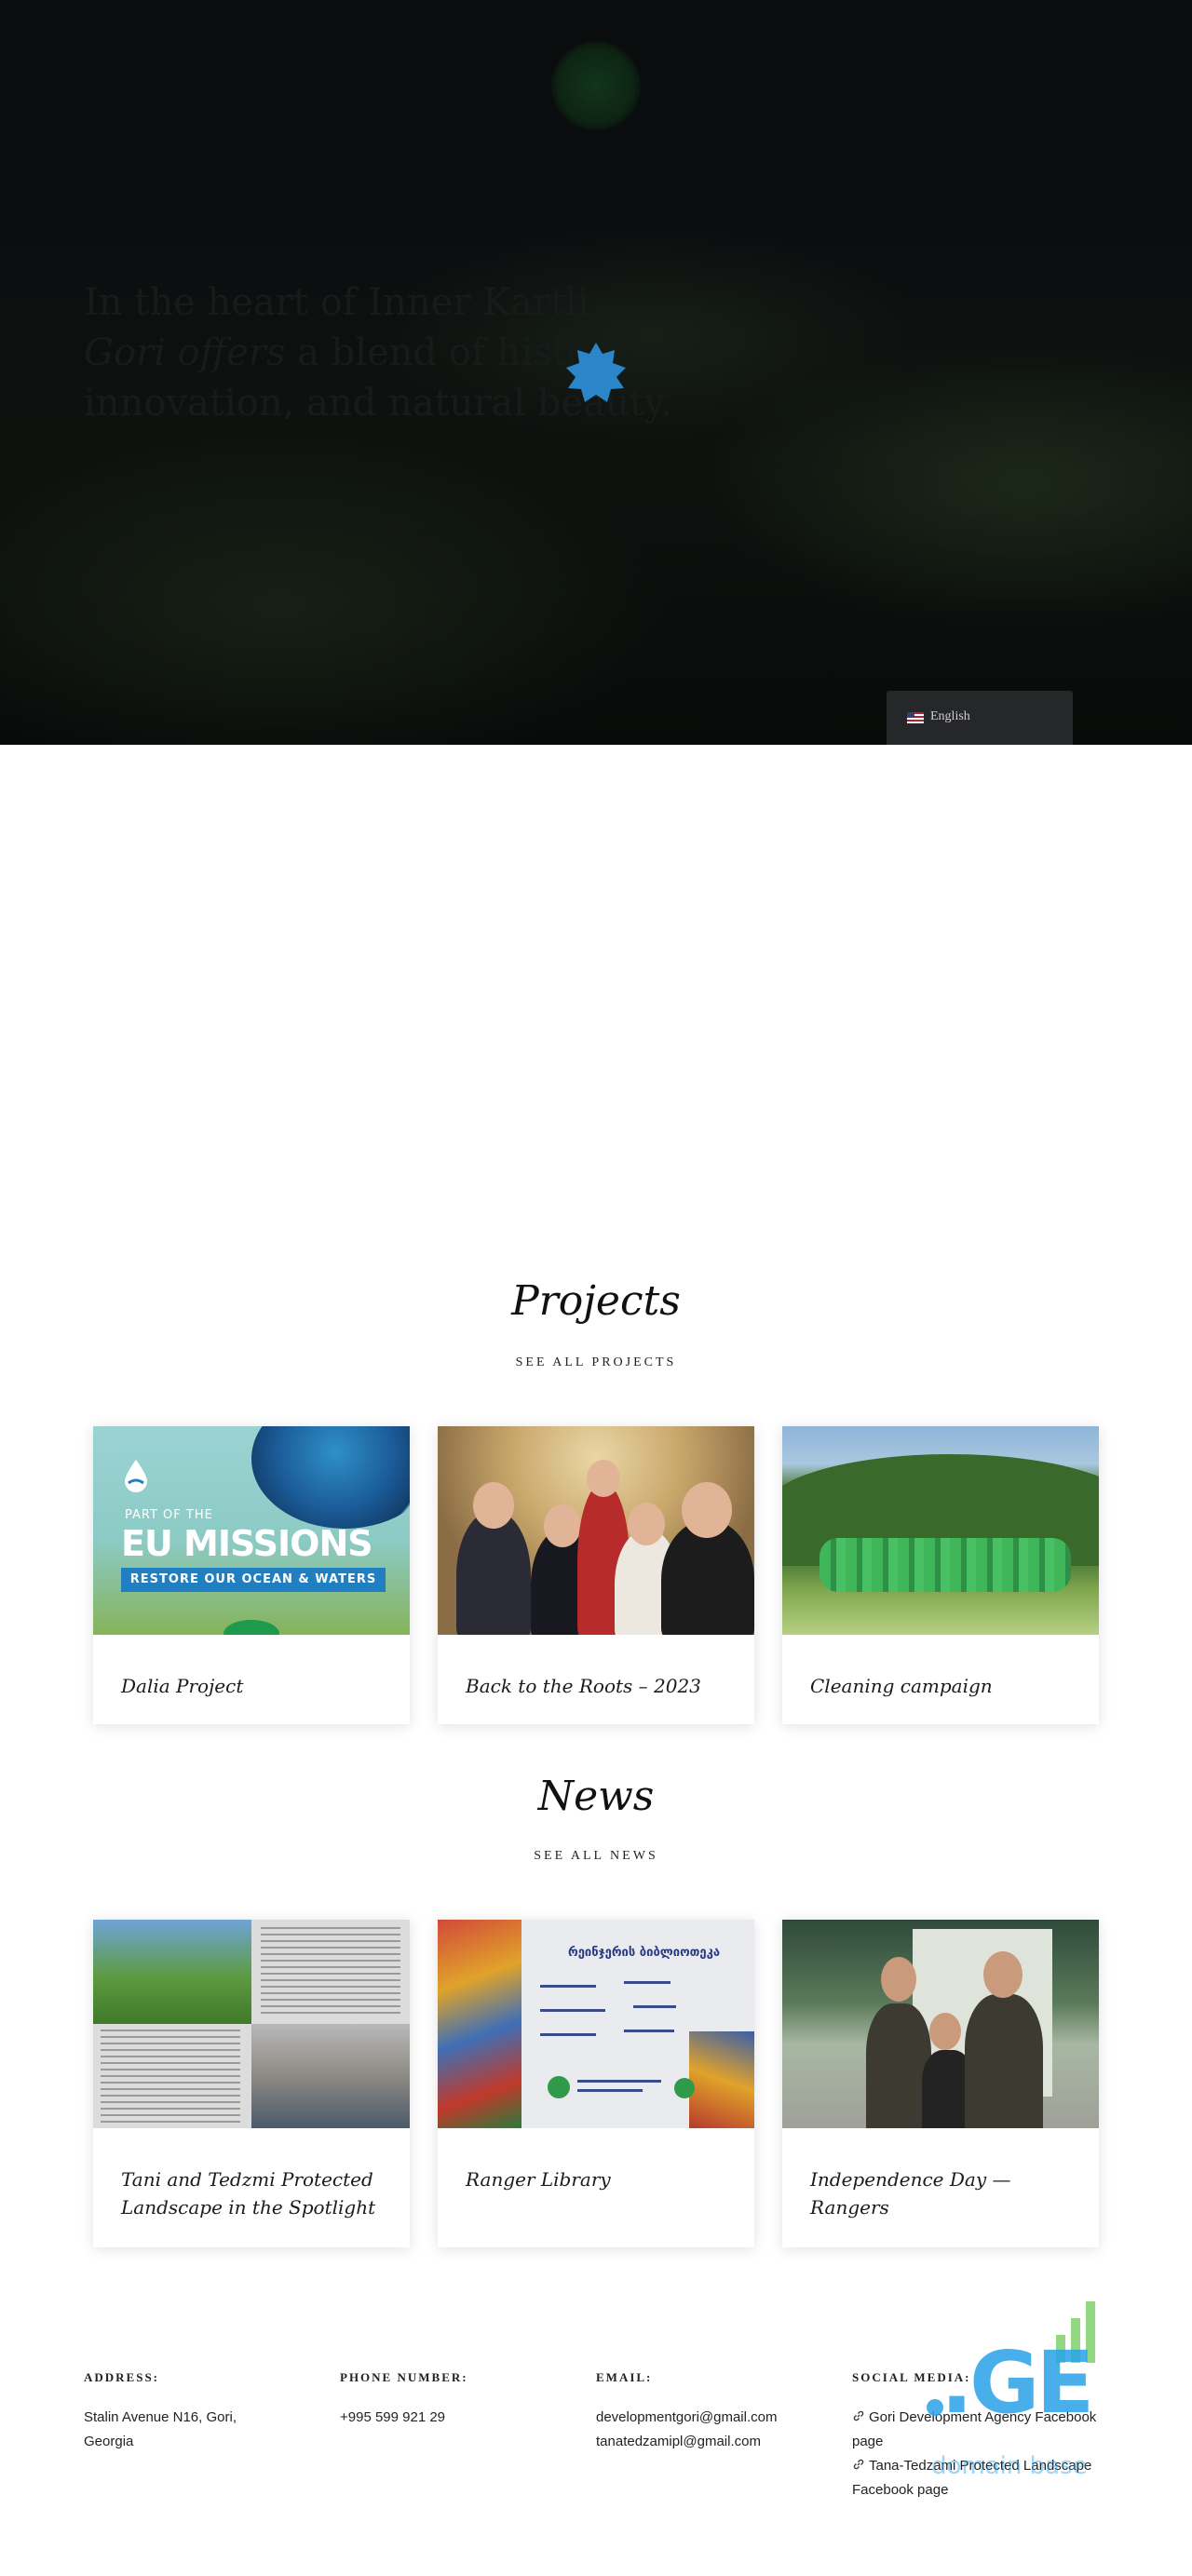 Image resolution: width=1192 pixels, height=2576 pixels. I want to click on address-label: ADDRESS:, so click(122, 2377).